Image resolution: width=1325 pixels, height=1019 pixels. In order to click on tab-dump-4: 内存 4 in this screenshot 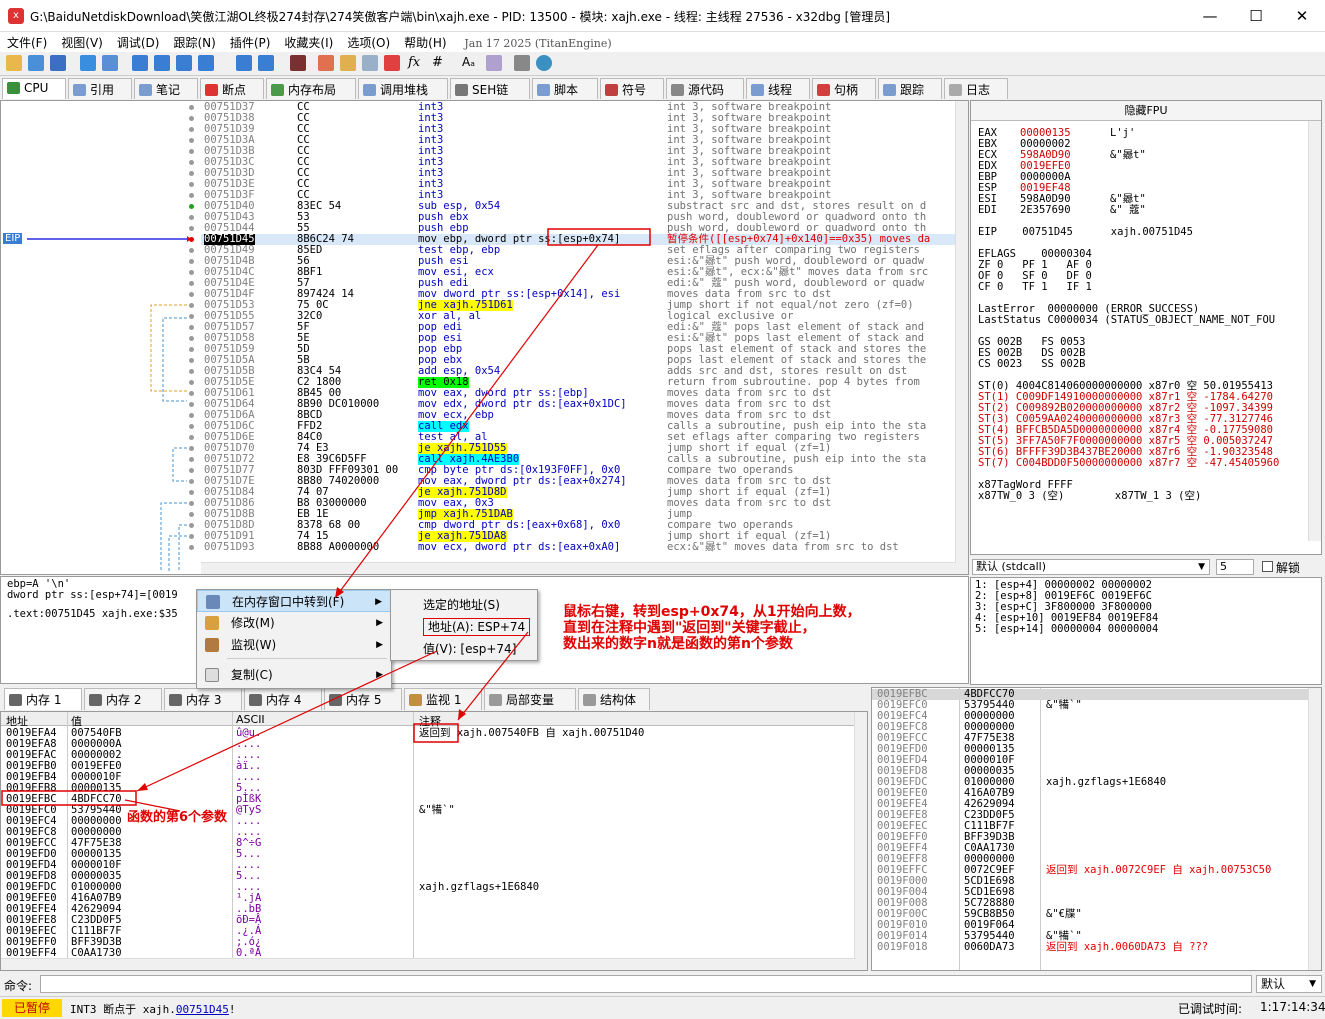, I will do `click(283, 699)`.